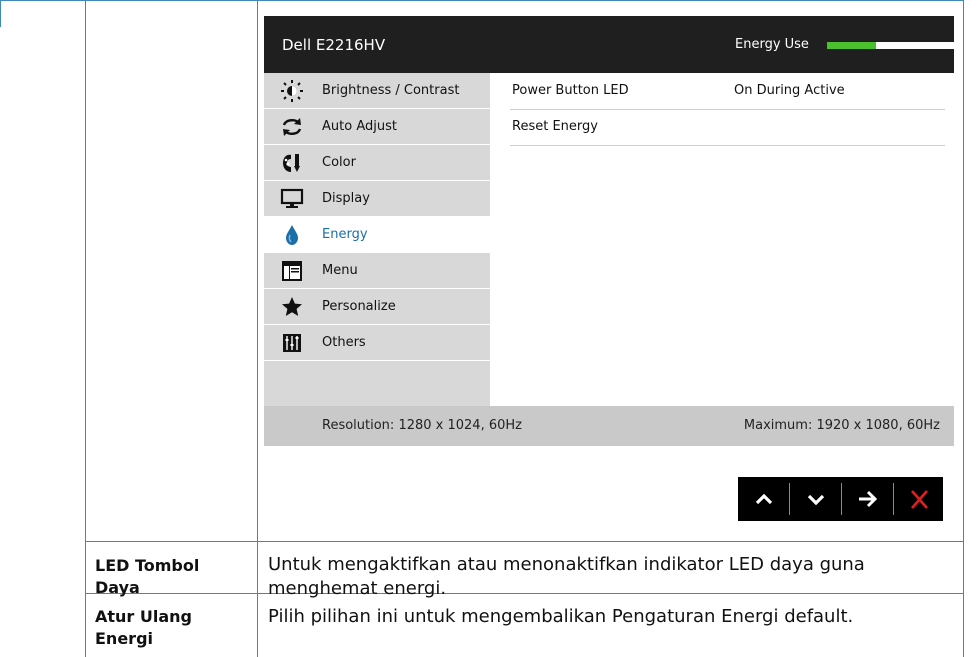 This screenshot has height=657, width=978. Describe the element at coordinates (292, 91) in the screenshot. I see `sun-icon` at that location.